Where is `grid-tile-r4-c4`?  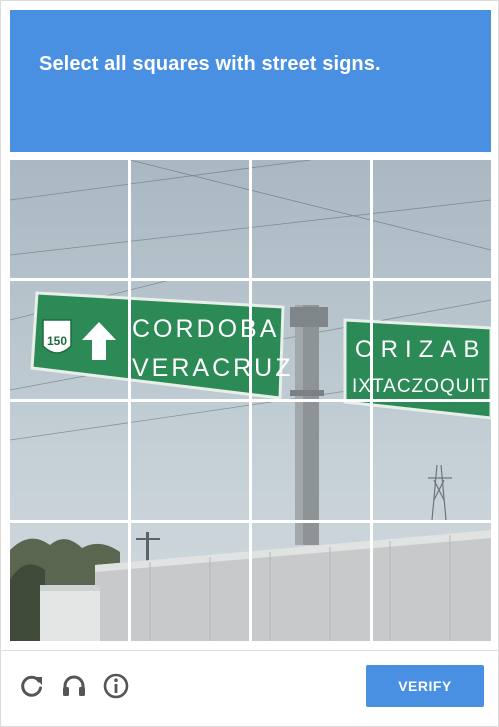 grid-tile-r4-c4 is located at coordinates (432, 582).